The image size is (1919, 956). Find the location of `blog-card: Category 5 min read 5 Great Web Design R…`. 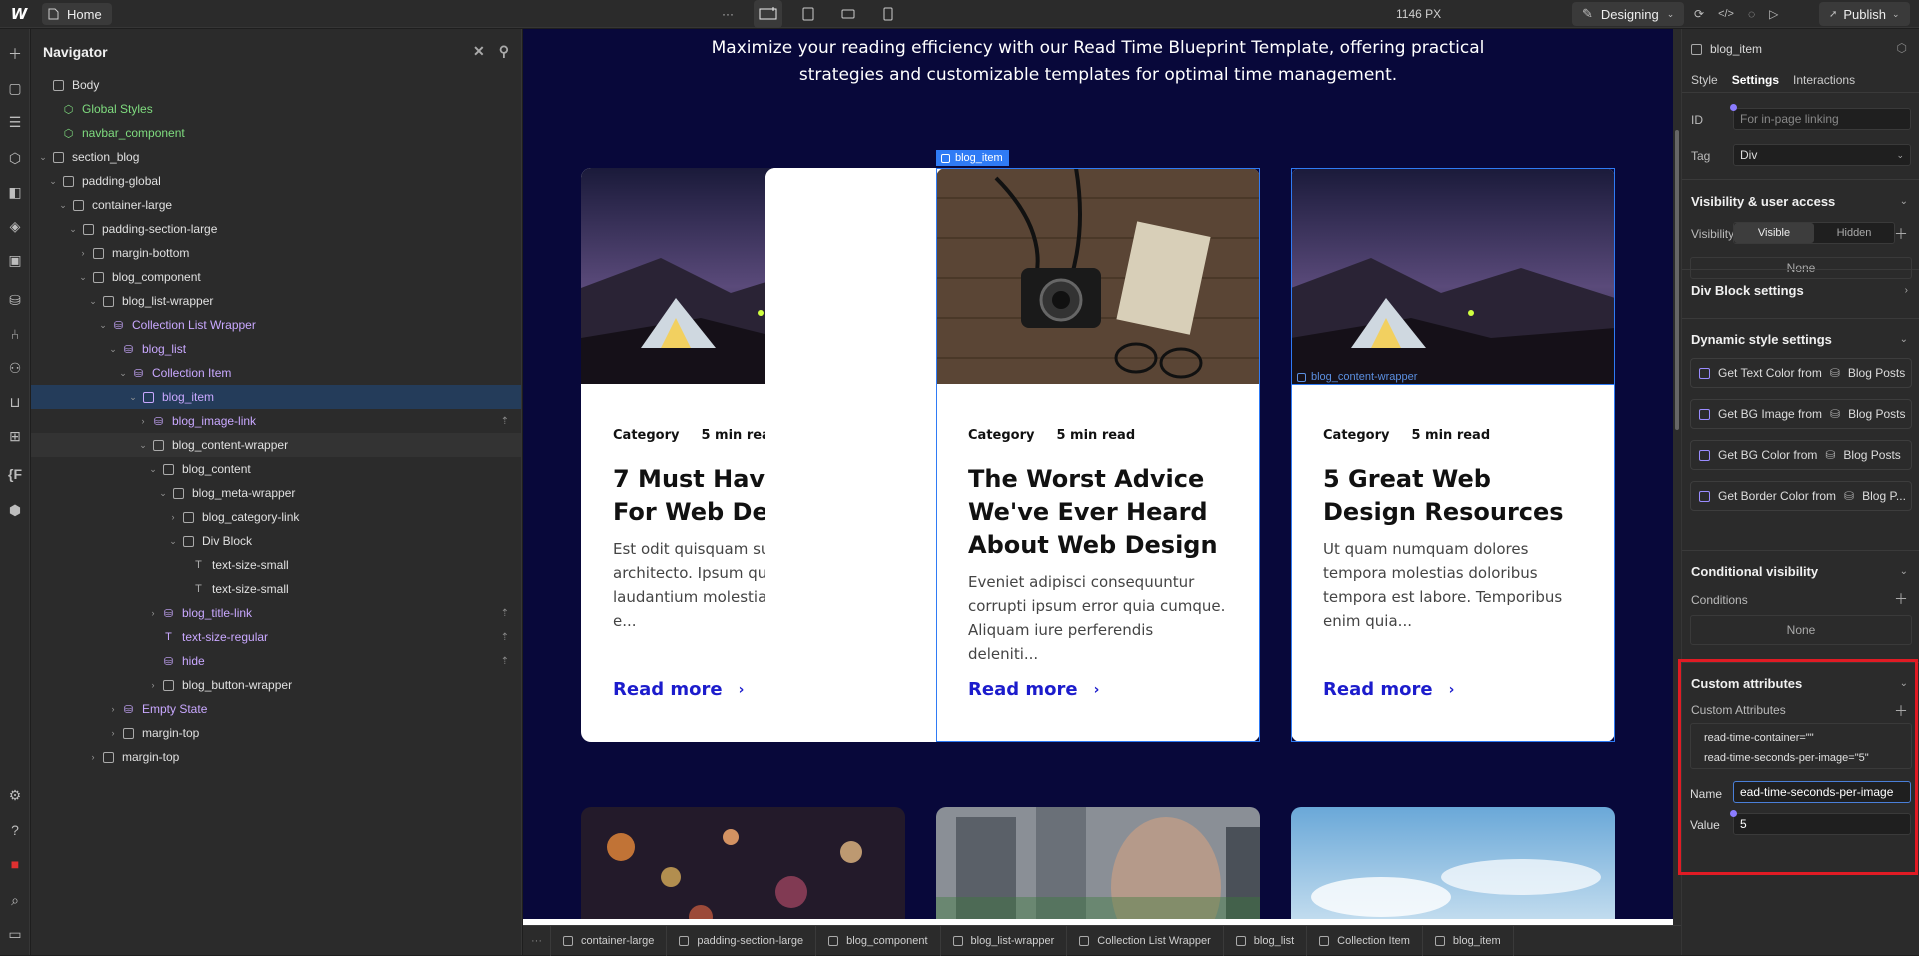

blog-card: Category 5 min read 5 Great Web Design R… is located at coordinates (1453, 455).